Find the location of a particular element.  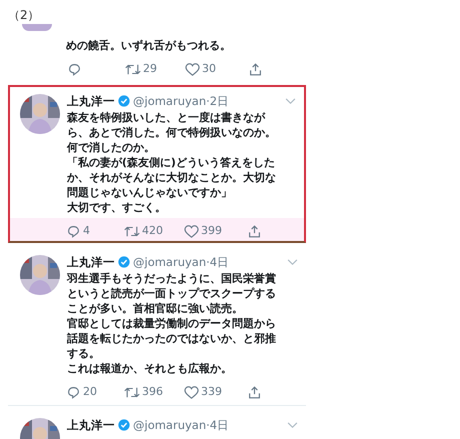

reply-button: 4 is located at coordinates (95, 231).